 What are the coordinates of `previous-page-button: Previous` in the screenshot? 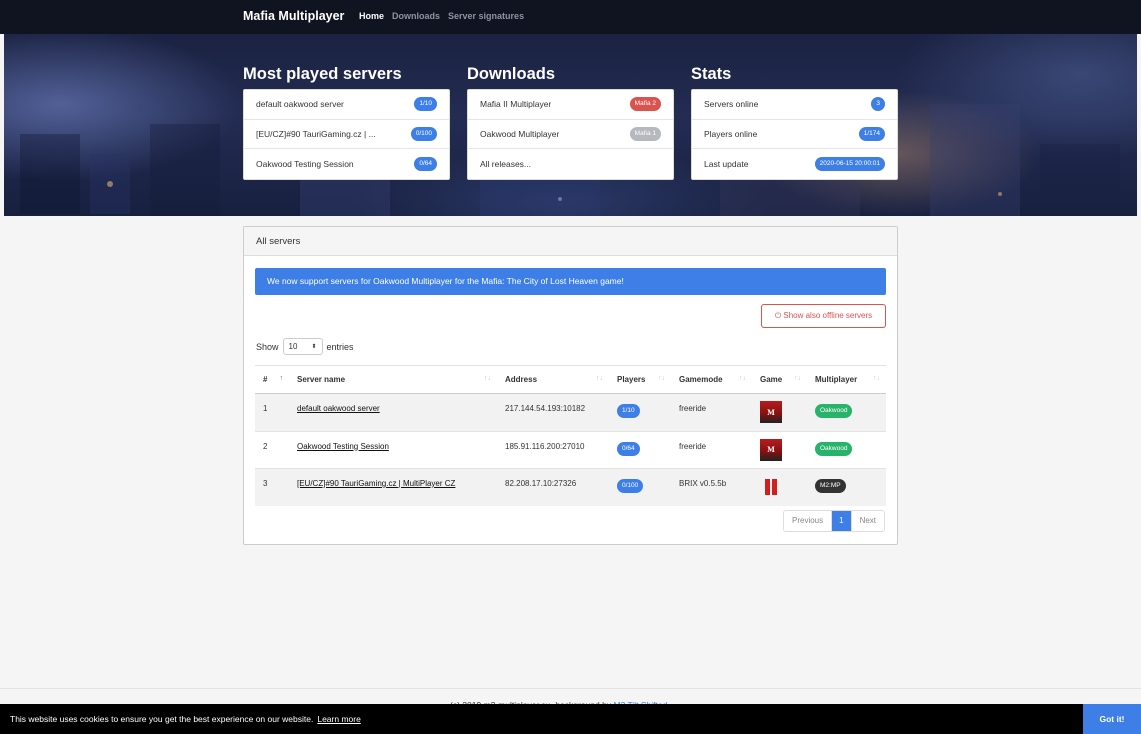 It's located at (808, 521).